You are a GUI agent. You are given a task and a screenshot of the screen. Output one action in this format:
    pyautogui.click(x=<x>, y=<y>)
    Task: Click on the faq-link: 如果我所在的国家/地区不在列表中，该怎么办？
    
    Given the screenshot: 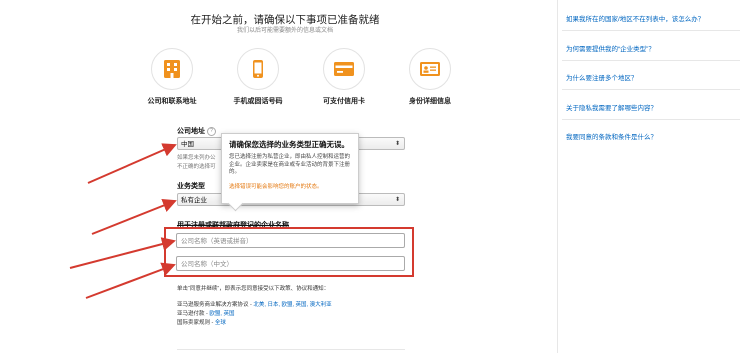 What is the action you would take?
    pyautogui.click(x=635, y=18)
    